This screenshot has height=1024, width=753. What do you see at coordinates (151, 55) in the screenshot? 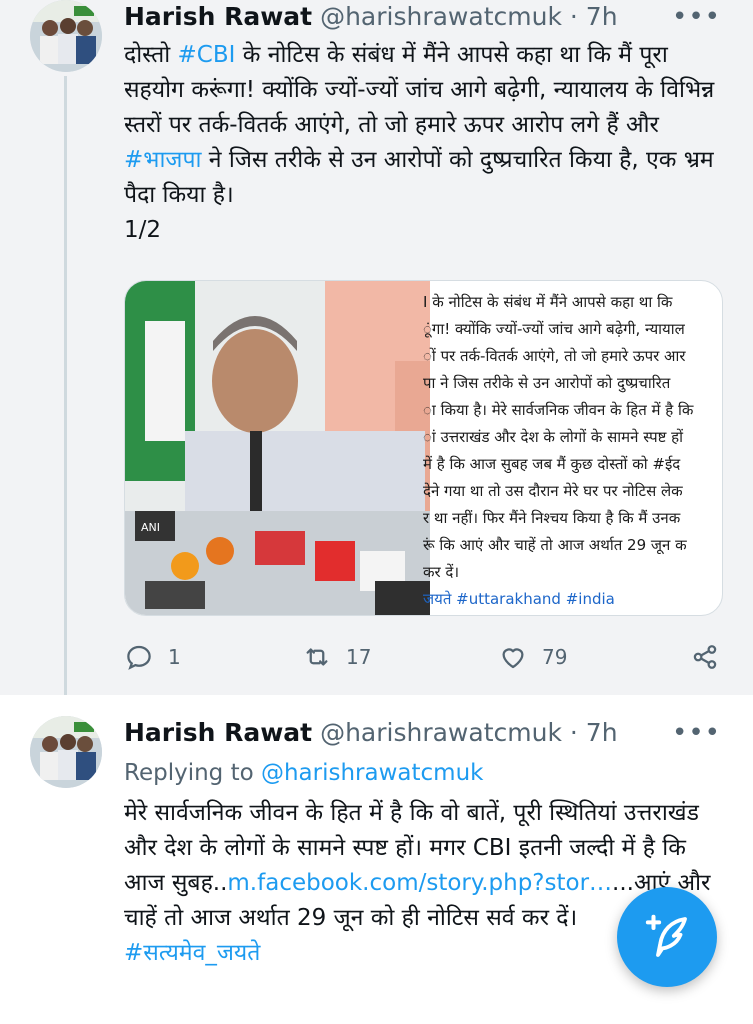
I see `tweet-text-part: दोस्तो` at bounding box center [151, 55].